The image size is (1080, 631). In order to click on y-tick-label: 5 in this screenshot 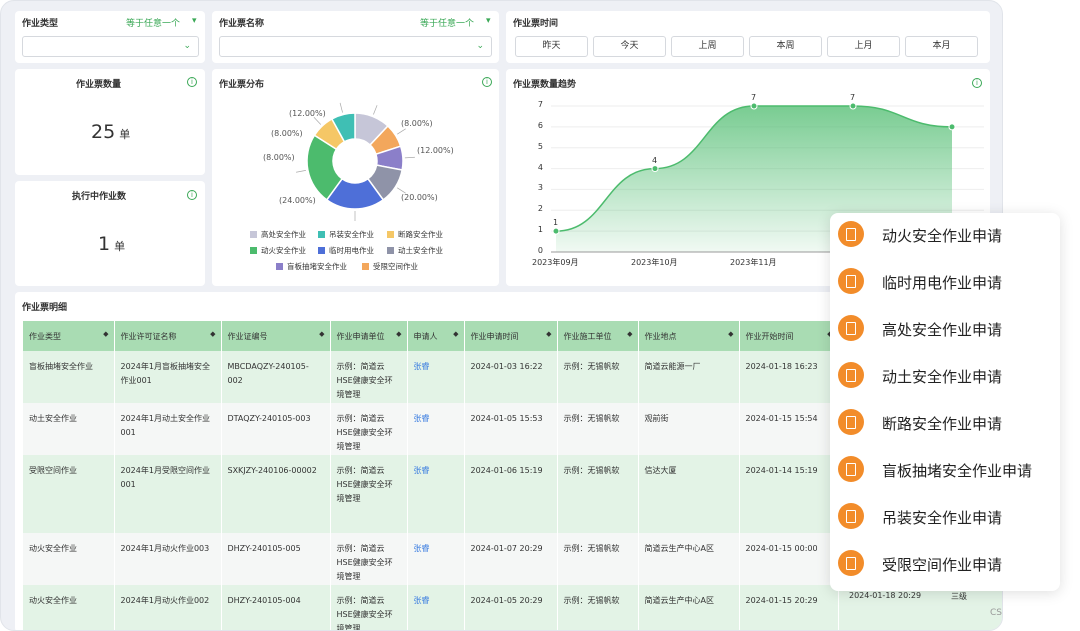, I will do `click(540, 146)`.